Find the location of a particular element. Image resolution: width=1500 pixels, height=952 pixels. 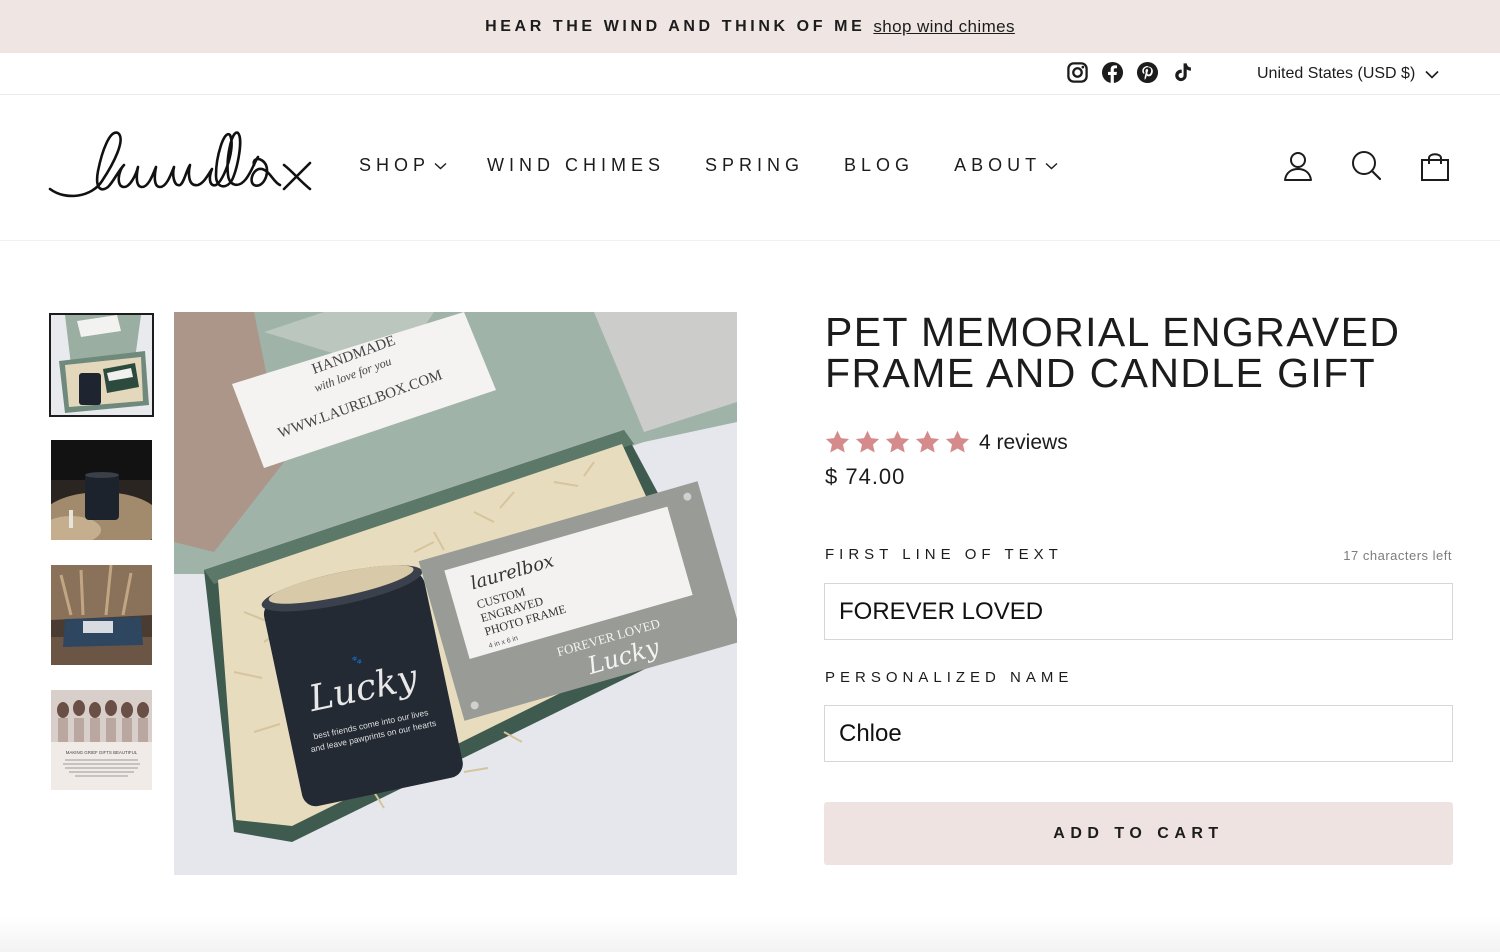

account-icon is located at coordinates (1298, 166).